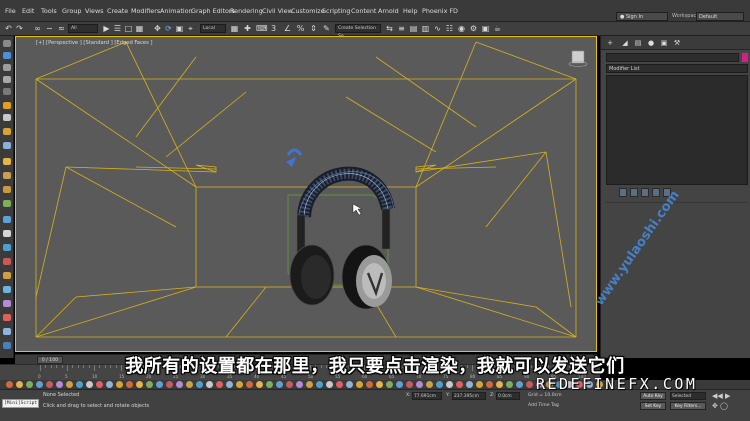  What do you see at coordinates (277, 11) in the screenshot?
I see `menu-civil-view: Civil View` at bounding box center [277, 11].